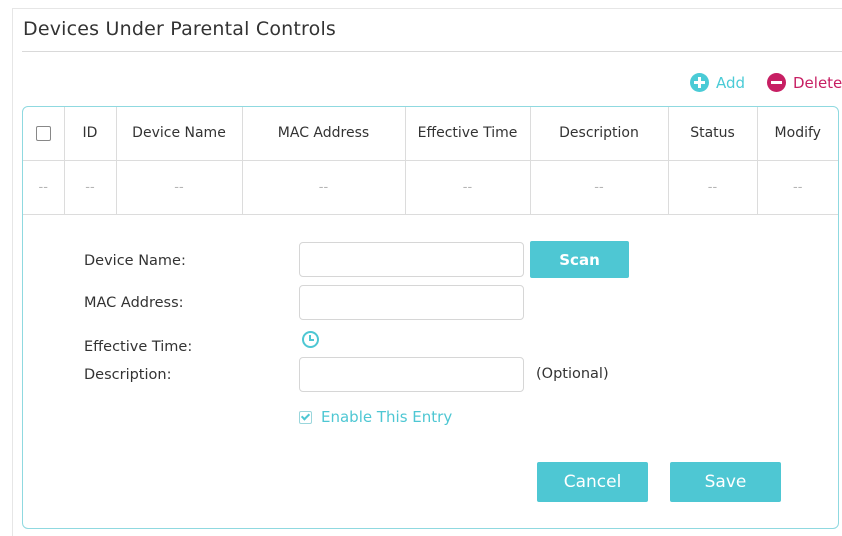 The height and width of the screenshot is (536, 842). What do you see at coordinates (90, 134) in the screenshot?
I see `column-header-id: ID` at bounding box center [90, 134].